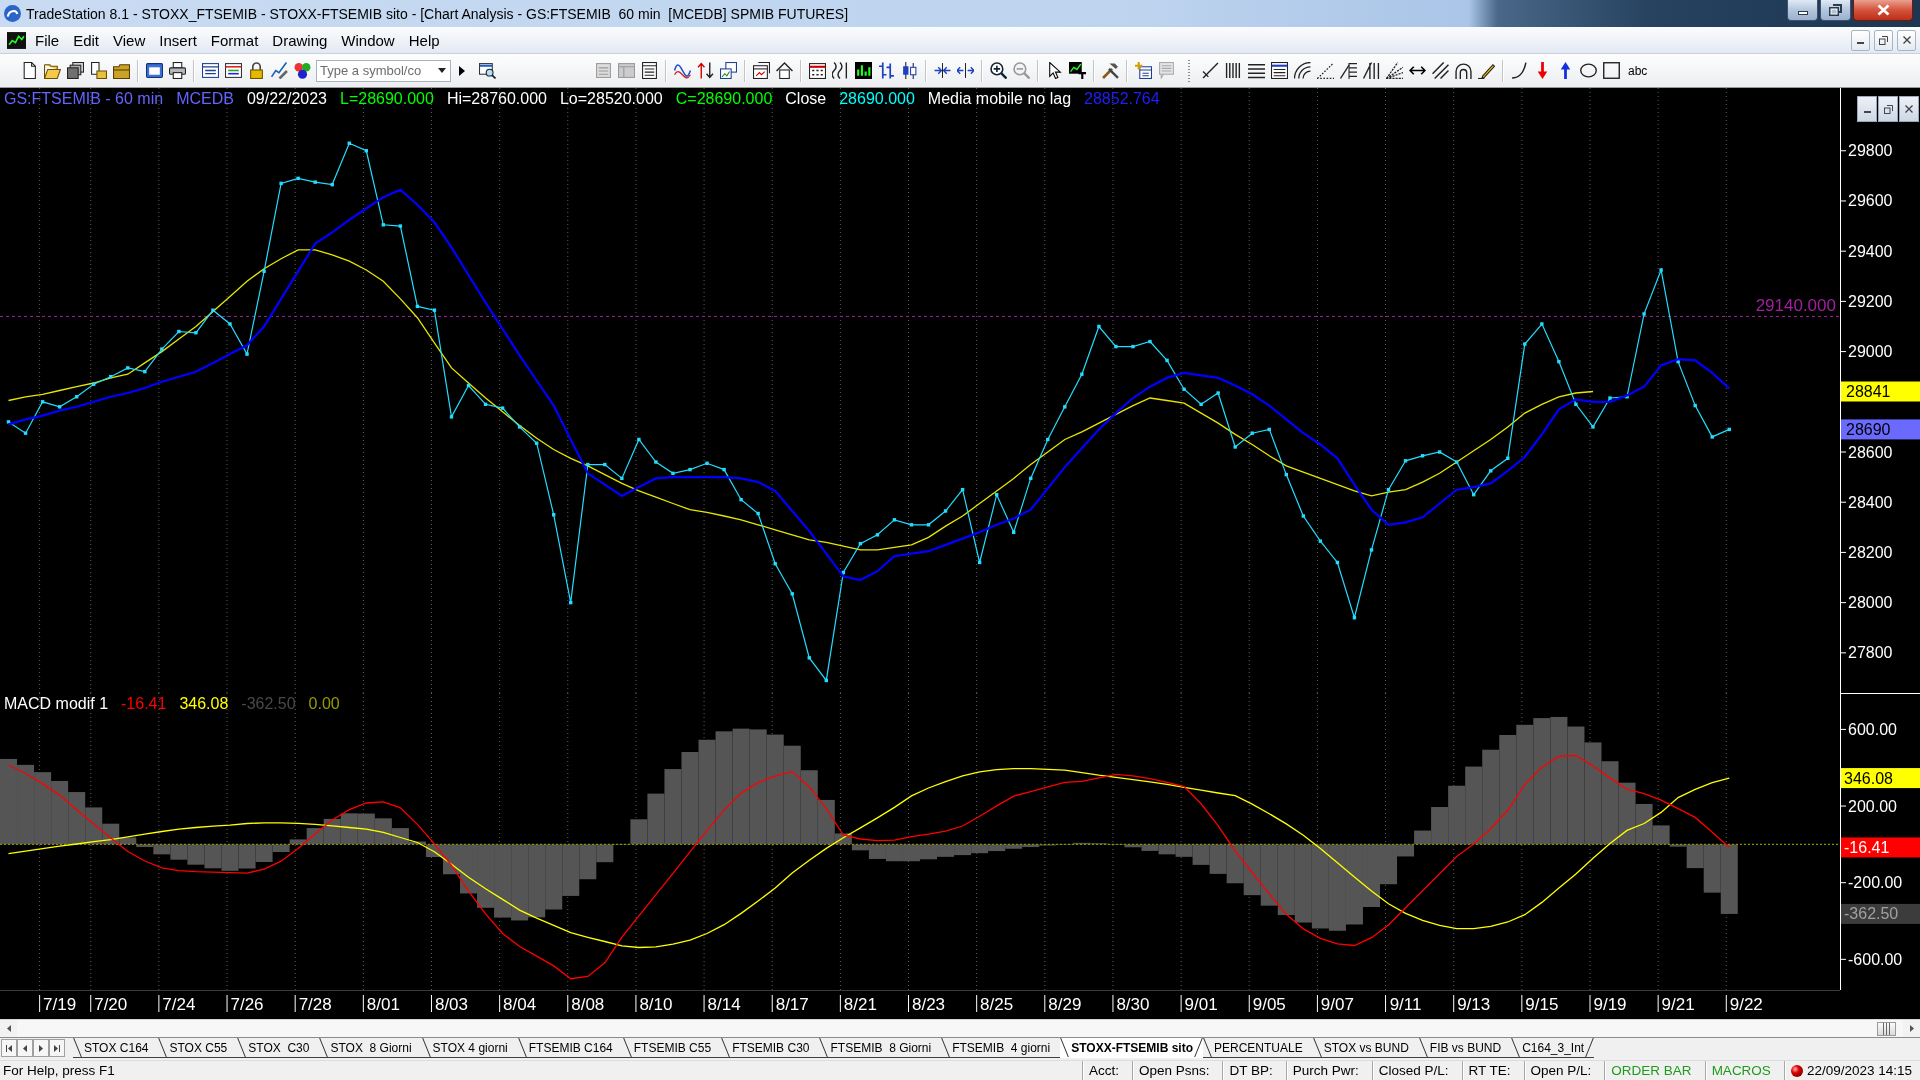 This screenshot has width=1920, height=1080. I want to click on pen-icon, so click(1486, 70).